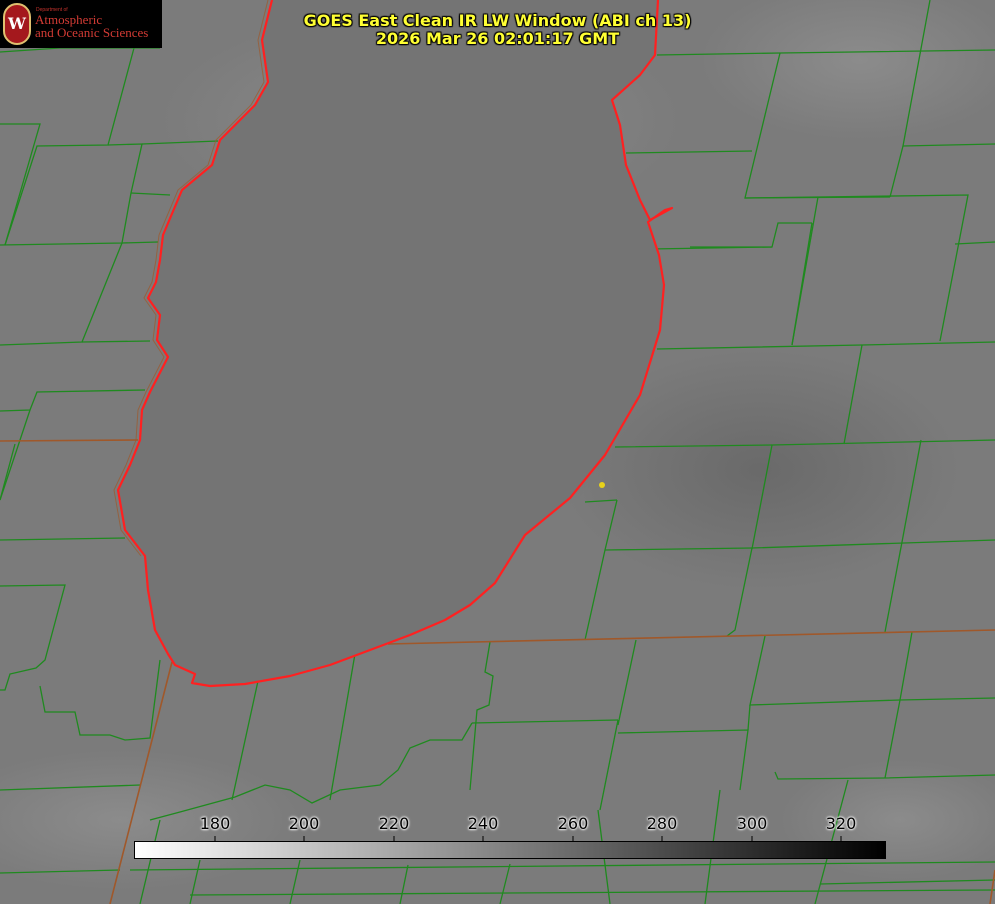  Describe the element at coordinates (602, 485) in the screenshot. I see `location-marker` at that location.